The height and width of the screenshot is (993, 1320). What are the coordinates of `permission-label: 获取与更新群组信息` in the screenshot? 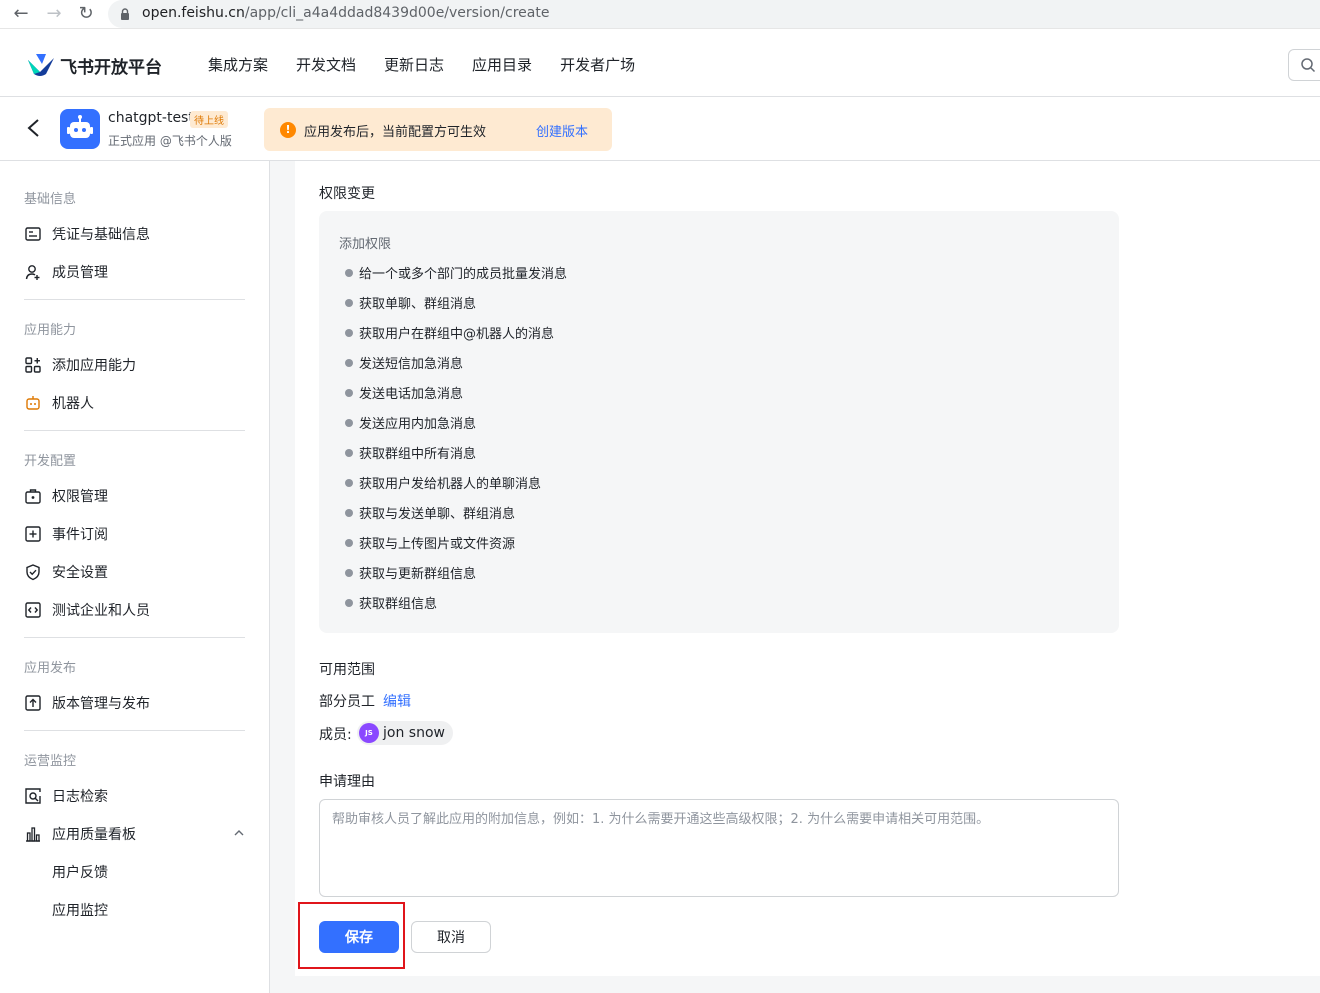 It's located at (418, 574).